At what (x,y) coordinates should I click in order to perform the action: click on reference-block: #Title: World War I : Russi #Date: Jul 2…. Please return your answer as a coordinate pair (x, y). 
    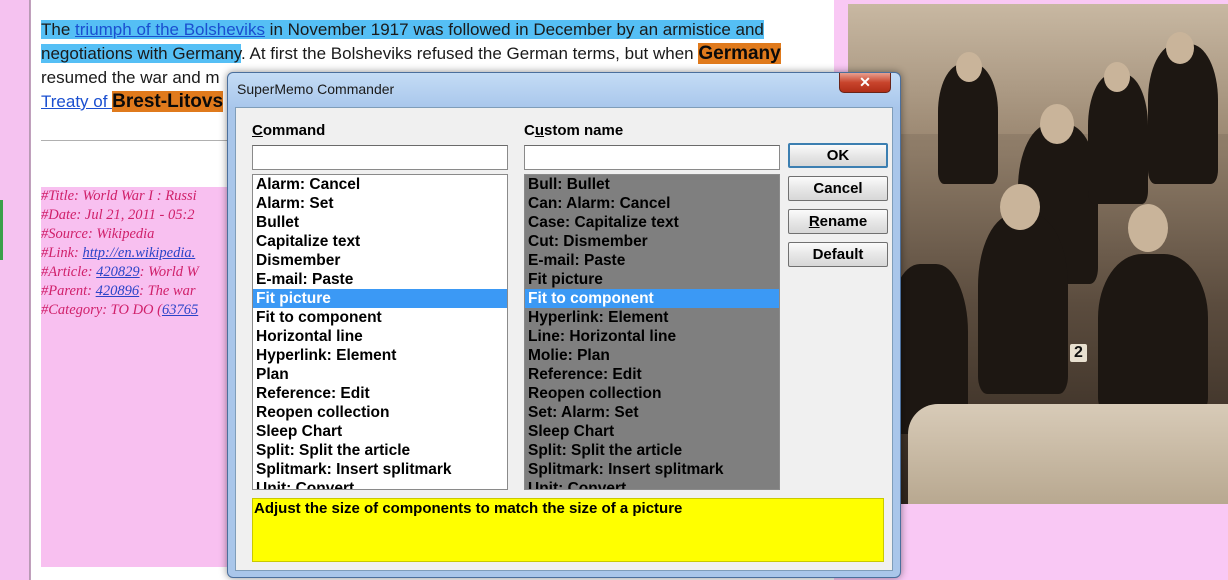
    Looking at the image, I should click on (141, 377).